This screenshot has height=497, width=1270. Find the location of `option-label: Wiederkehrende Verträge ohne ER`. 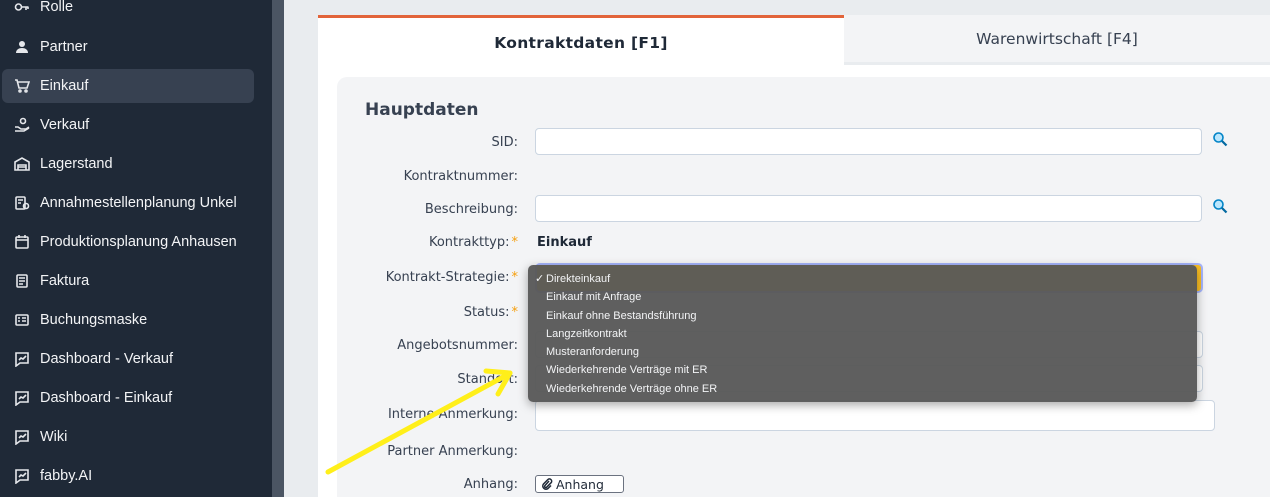

option-label: Wiederkehrende Verträge ohne ER is located at coordinates (632, 388).